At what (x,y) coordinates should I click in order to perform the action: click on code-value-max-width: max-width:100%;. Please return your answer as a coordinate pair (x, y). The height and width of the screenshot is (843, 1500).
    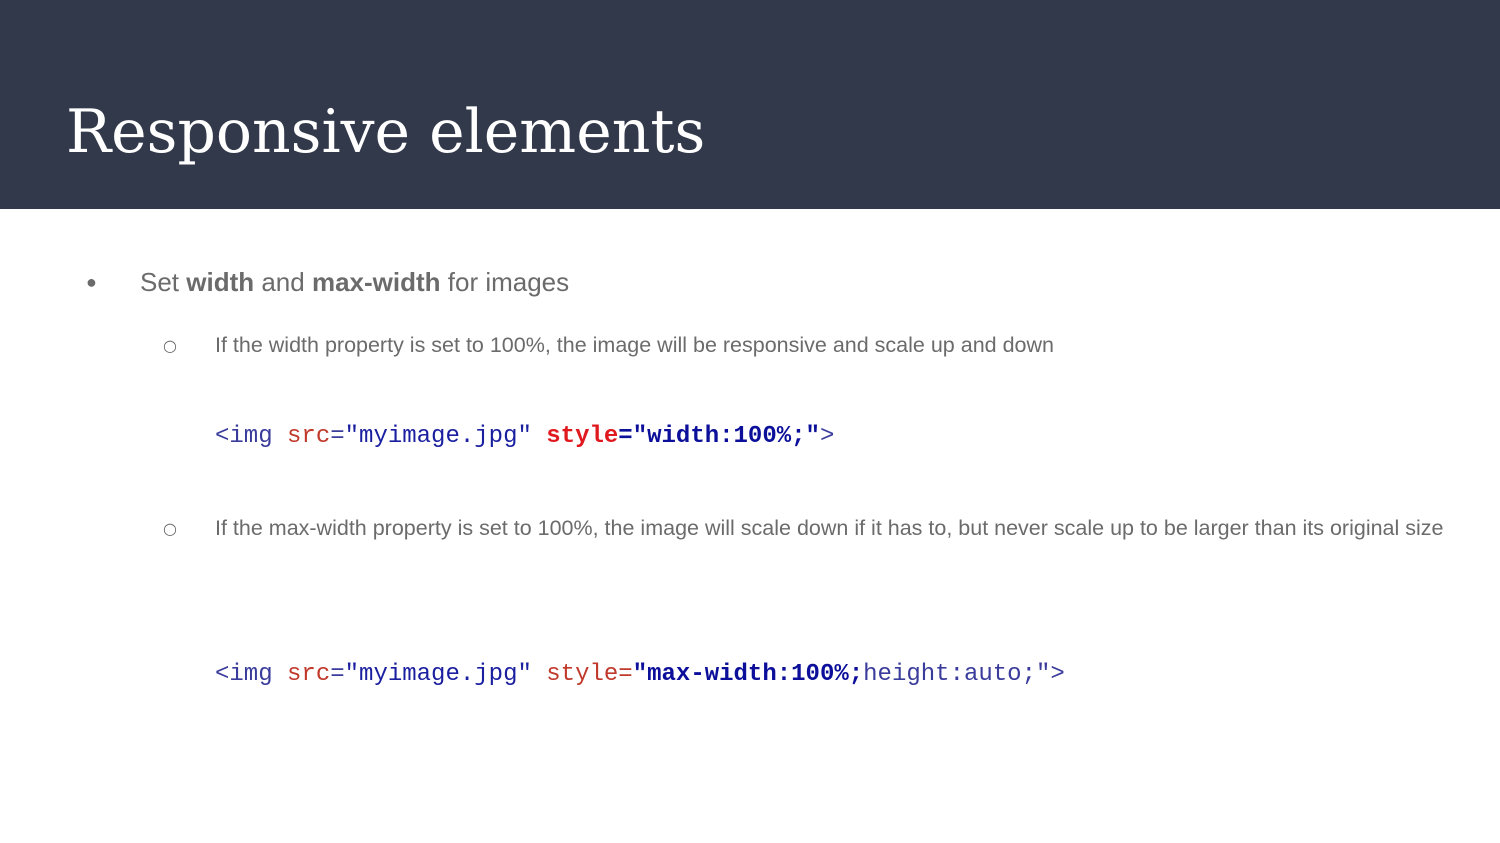
    Looking at the image, I should click on (755, 674).